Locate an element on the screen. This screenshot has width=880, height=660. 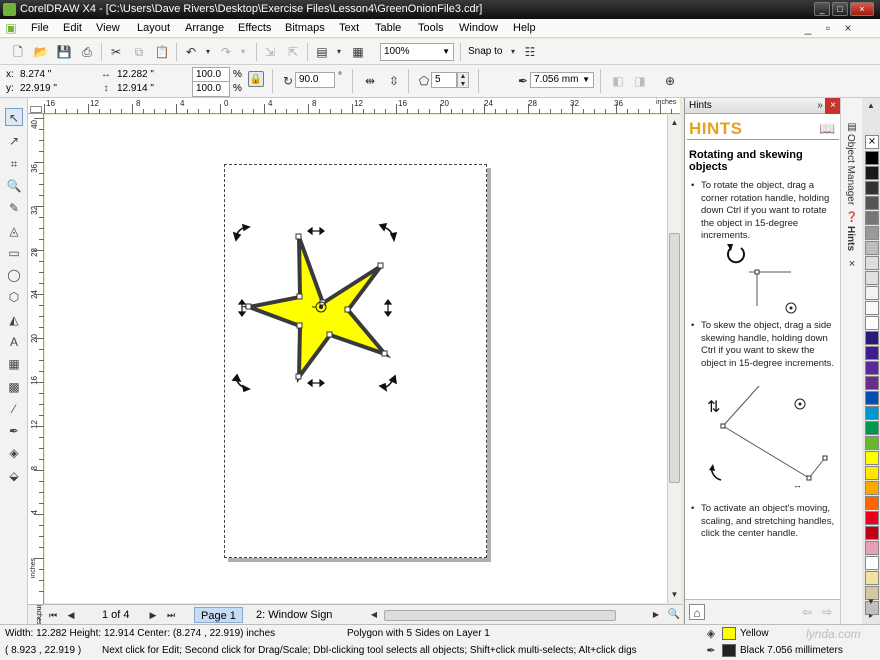
status-object-info: Polygon with 5 Sides on Layer 1 is located at coordinates (418, 633).